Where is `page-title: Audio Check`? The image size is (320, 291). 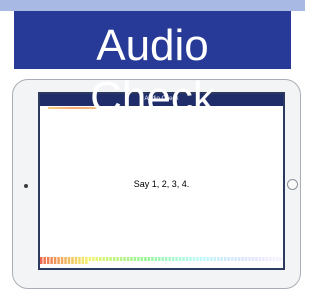
page-title: Audio Check is located at coordinates (152, 71).